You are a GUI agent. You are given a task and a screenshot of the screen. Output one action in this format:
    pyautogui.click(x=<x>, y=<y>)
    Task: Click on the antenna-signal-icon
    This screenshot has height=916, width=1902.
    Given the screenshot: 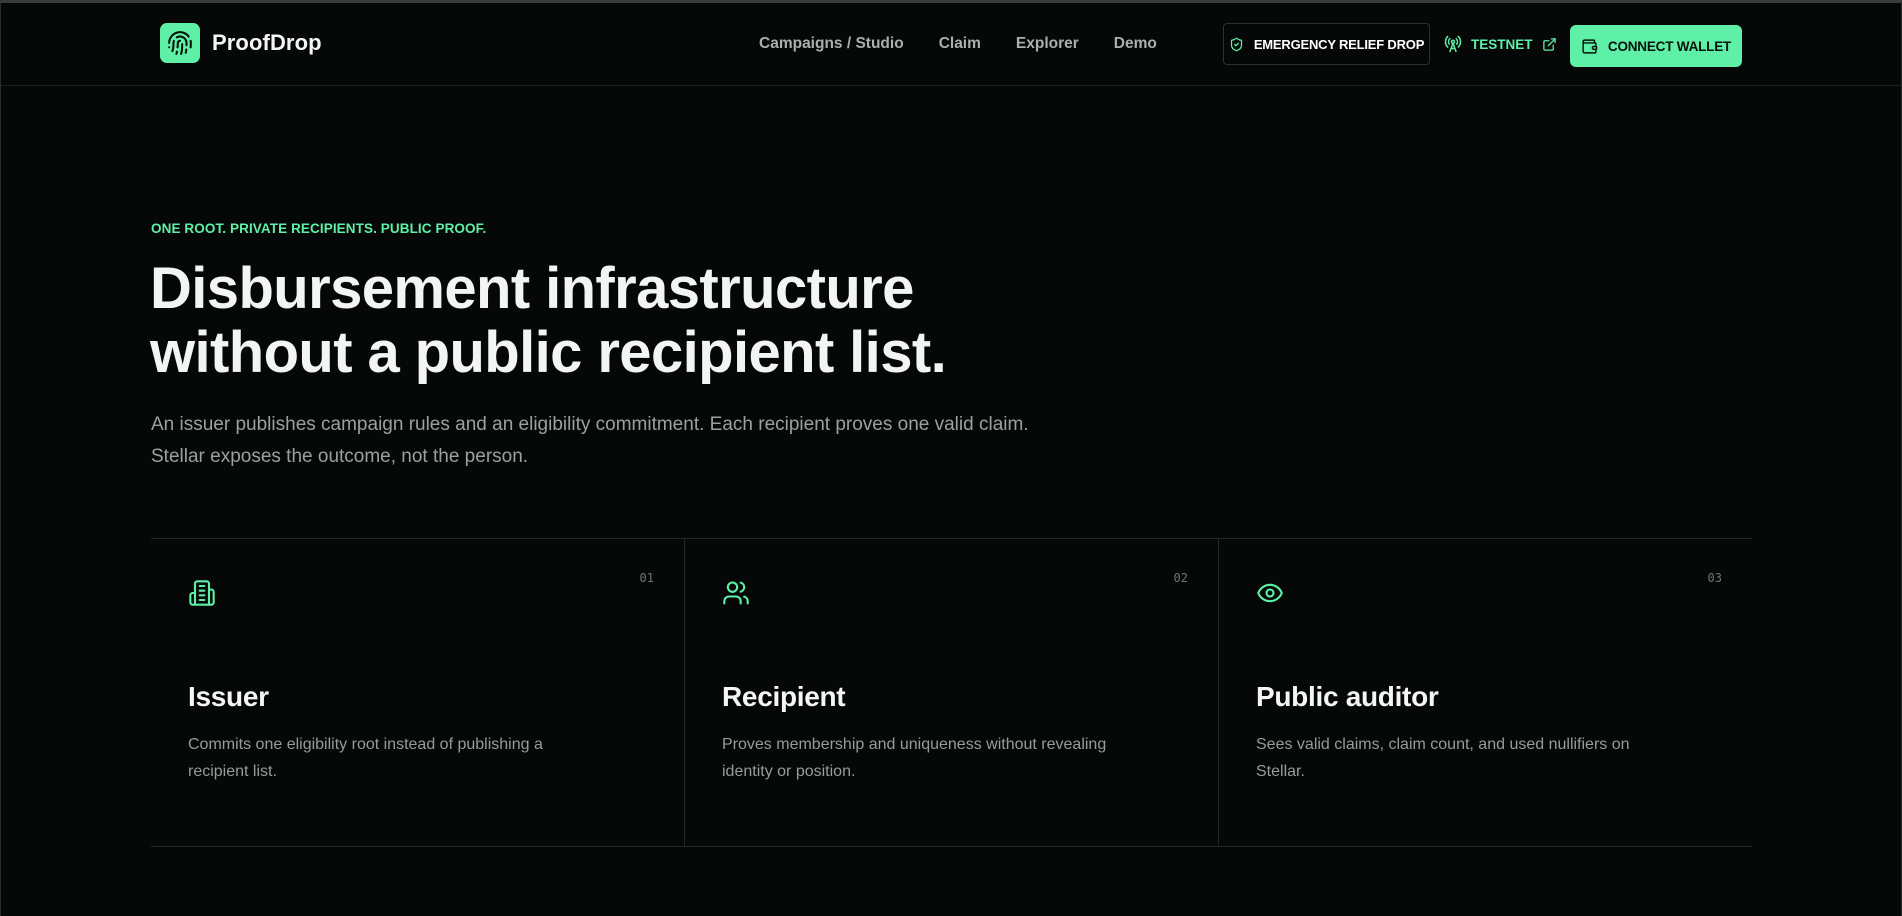 What is the action you would take?
    pyautogui.click(x=1453, y=44)
    